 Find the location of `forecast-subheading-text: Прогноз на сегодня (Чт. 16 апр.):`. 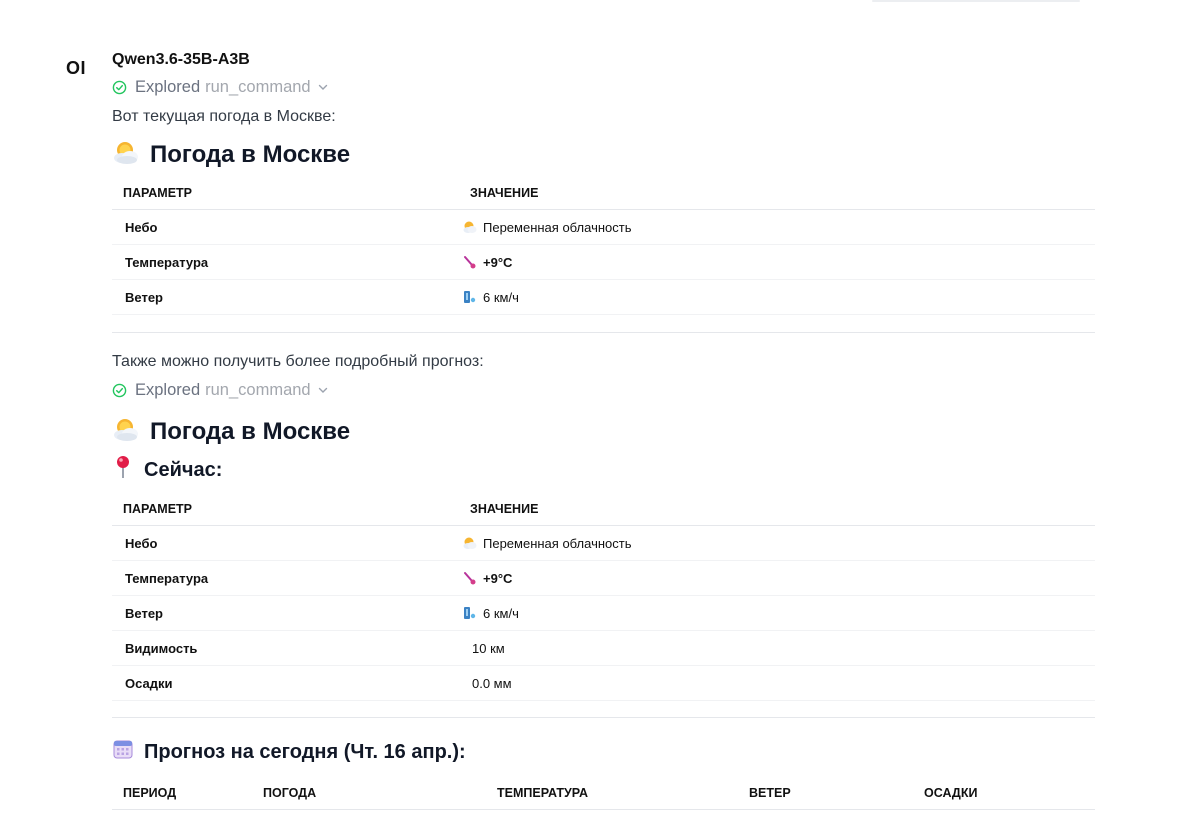

forecast-subheading-text: Прогноз на сегодня (Чт. 16 апр.): is located at coordinates (305, 751).